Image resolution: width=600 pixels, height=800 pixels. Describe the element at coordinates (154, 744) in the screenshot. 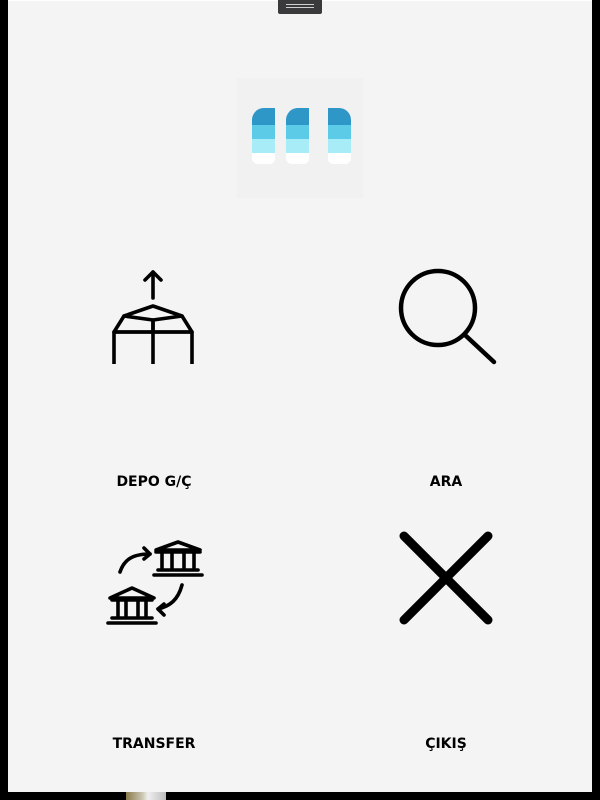

I see `menu-label: TRANSFER` at that location.